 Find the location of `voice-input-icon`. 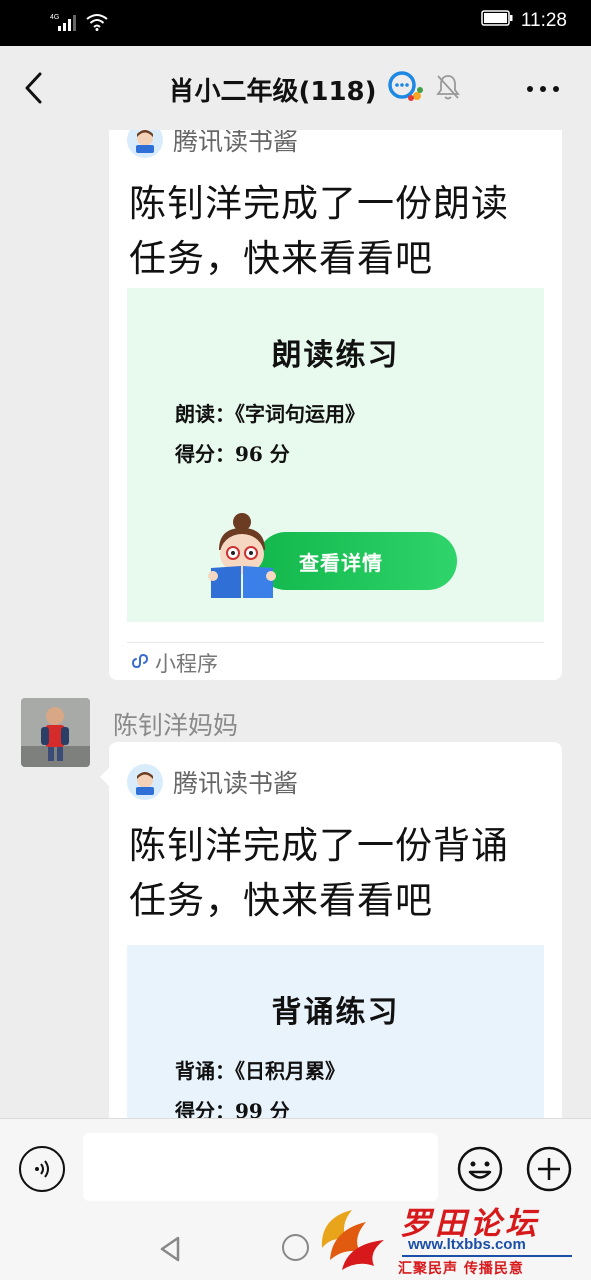

voice-input-icon is located at coordinates (42, 1169).